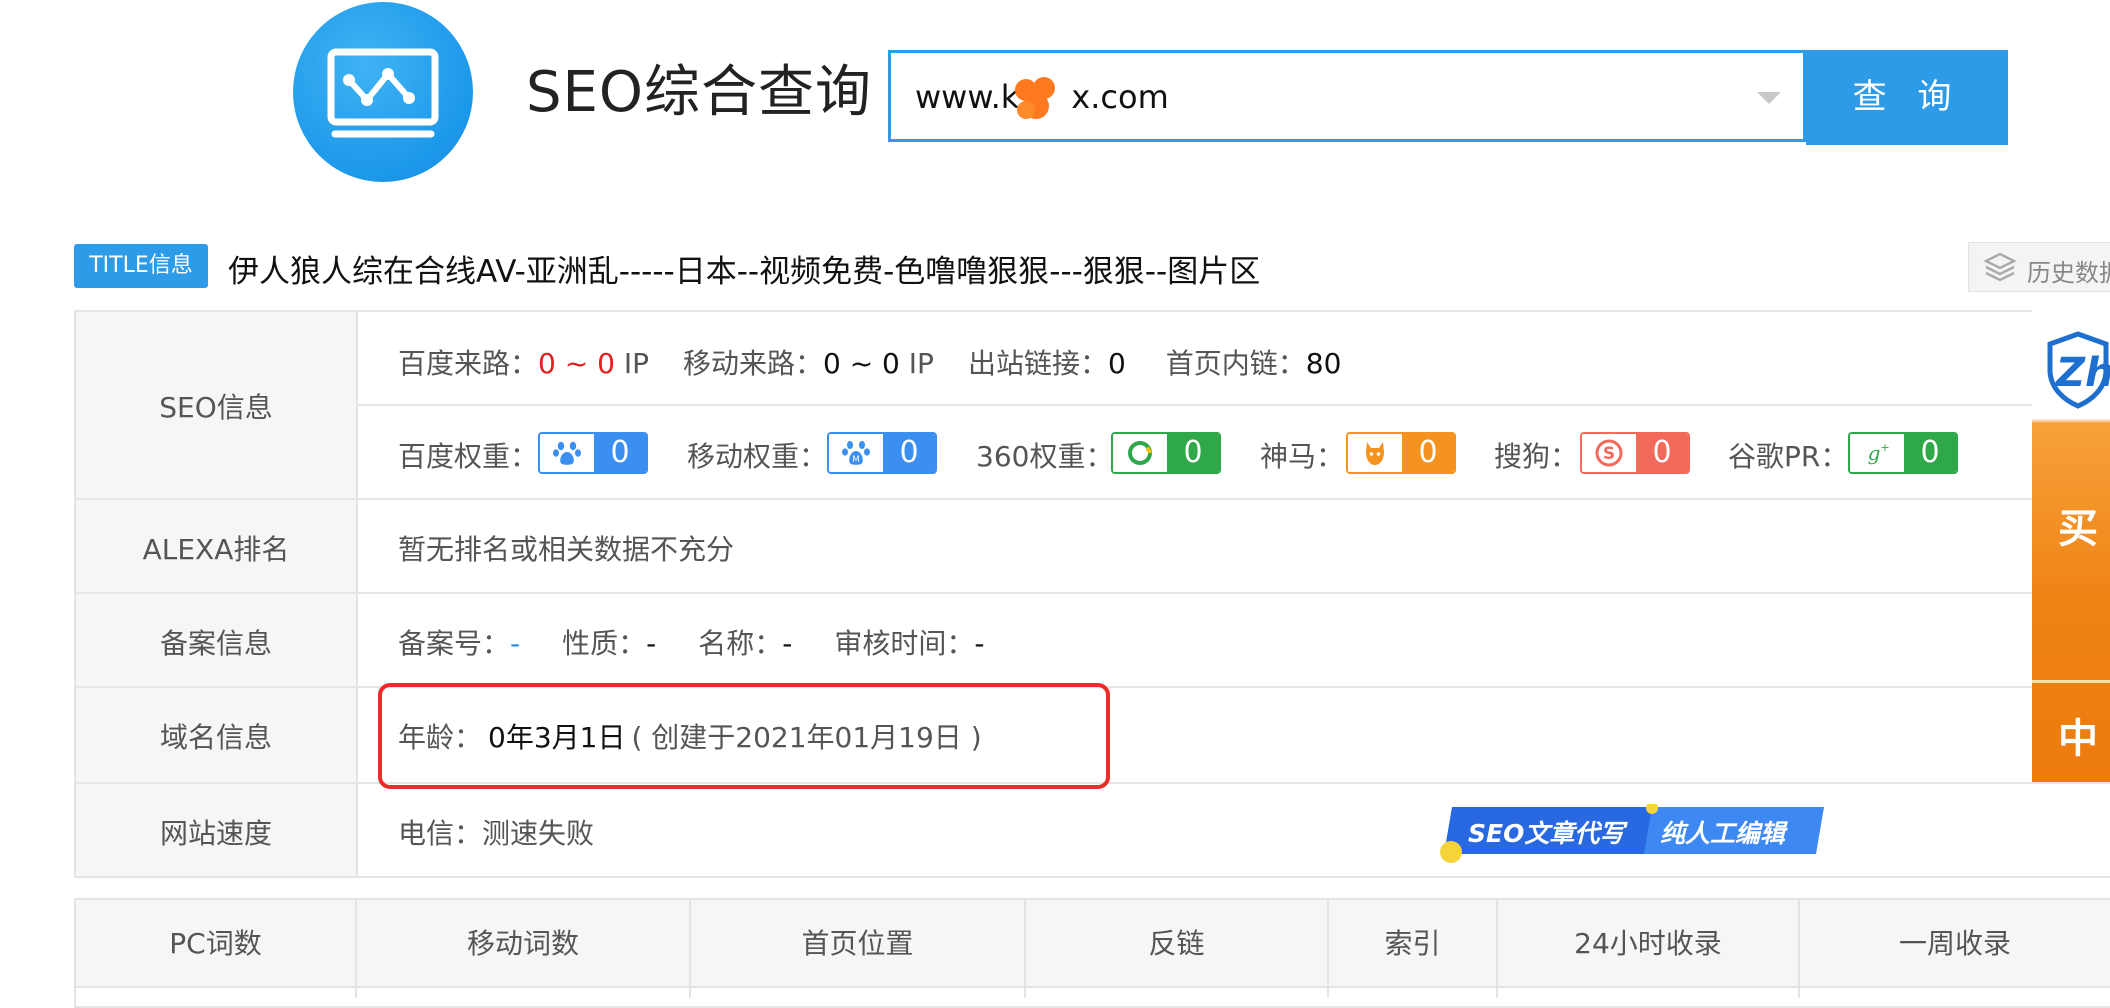 The width and height of the screenshot is (2110, 1008). I want to click on svg-text: M, so click(856, 460).